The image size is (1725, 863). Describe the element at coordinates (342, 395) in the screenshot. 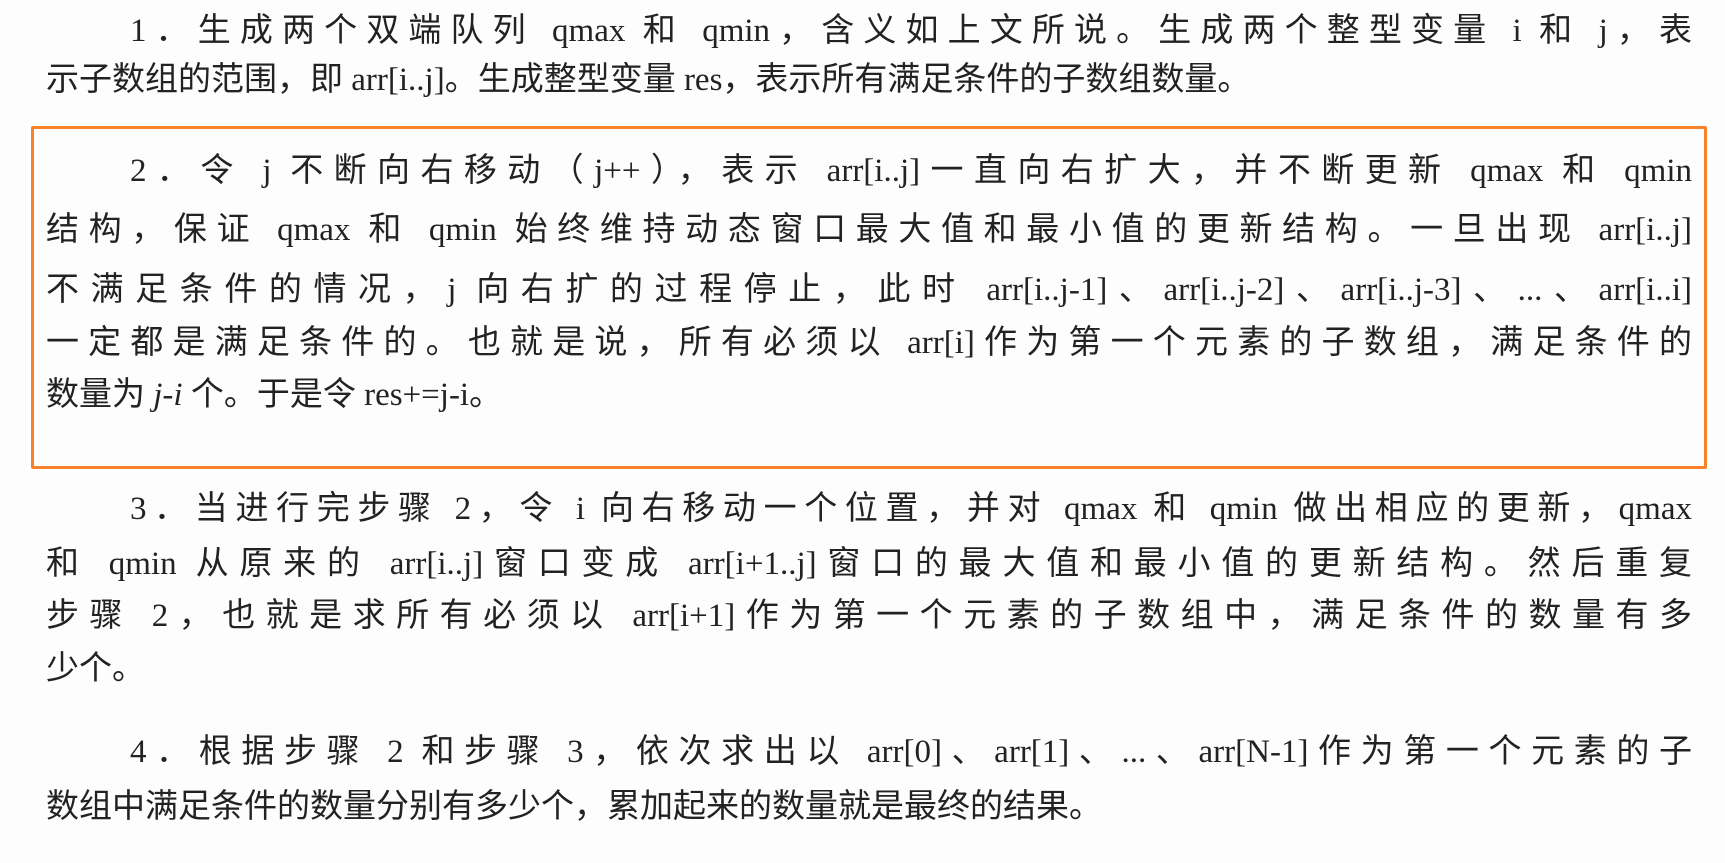

I see `text: 个。于是令 res+=j-i。` at that location.